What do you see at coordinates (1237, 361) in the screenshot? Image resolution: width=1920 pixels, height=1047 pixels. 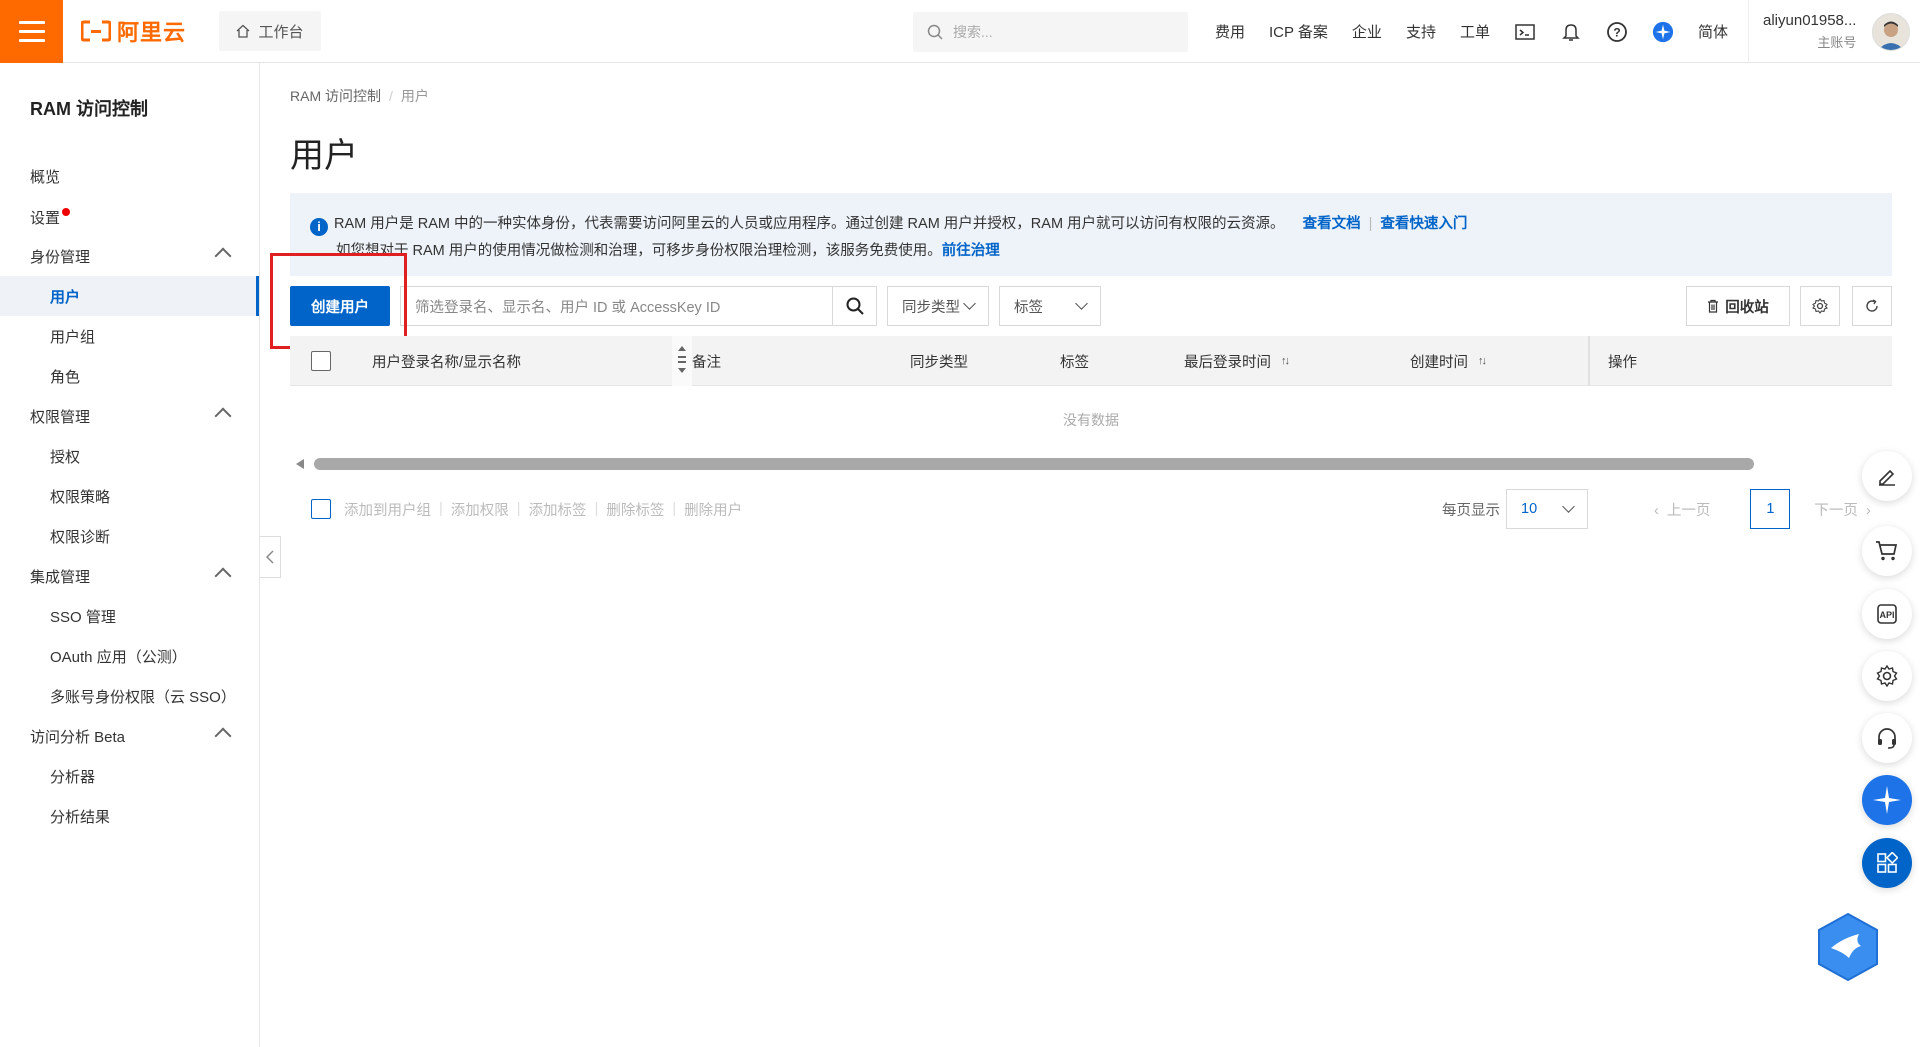 I see `column-header-last-login: 最后登录时间 ↑↓` at bounding box center [1237, 361].